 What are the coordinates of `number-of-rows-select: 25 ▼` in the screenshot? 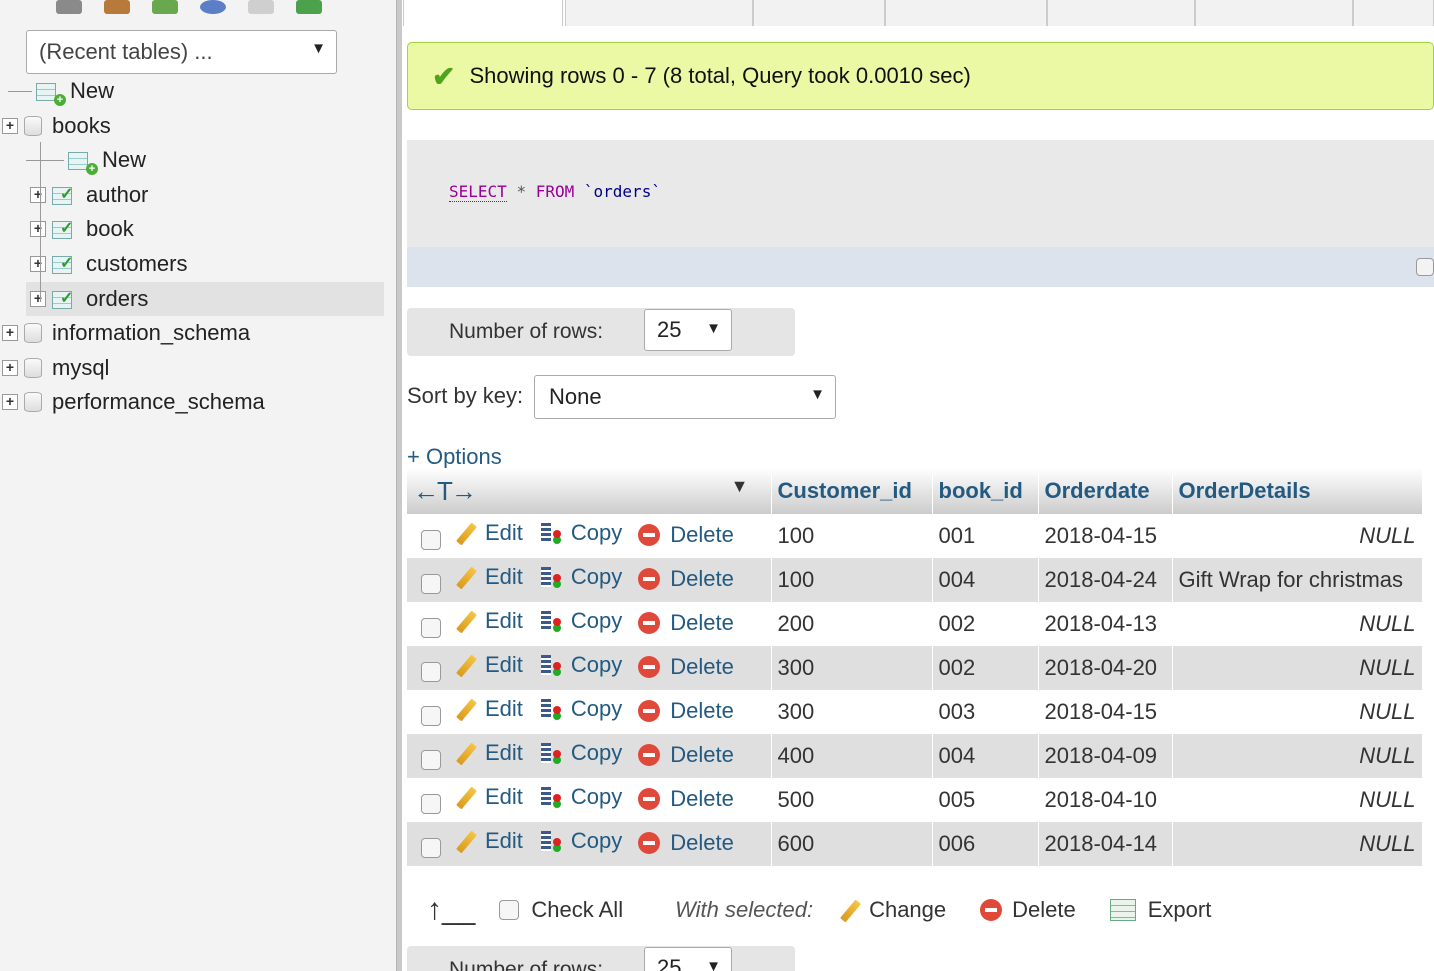 It's located at (688, 330).